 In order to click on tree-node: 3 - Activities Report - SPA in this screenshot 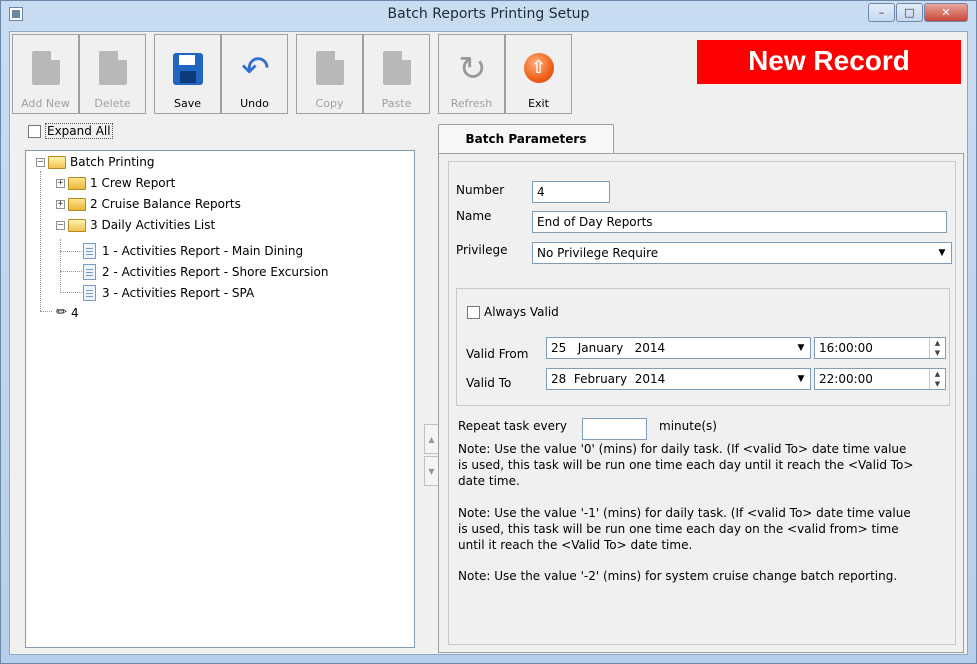, I will do `click(168, 293)`.